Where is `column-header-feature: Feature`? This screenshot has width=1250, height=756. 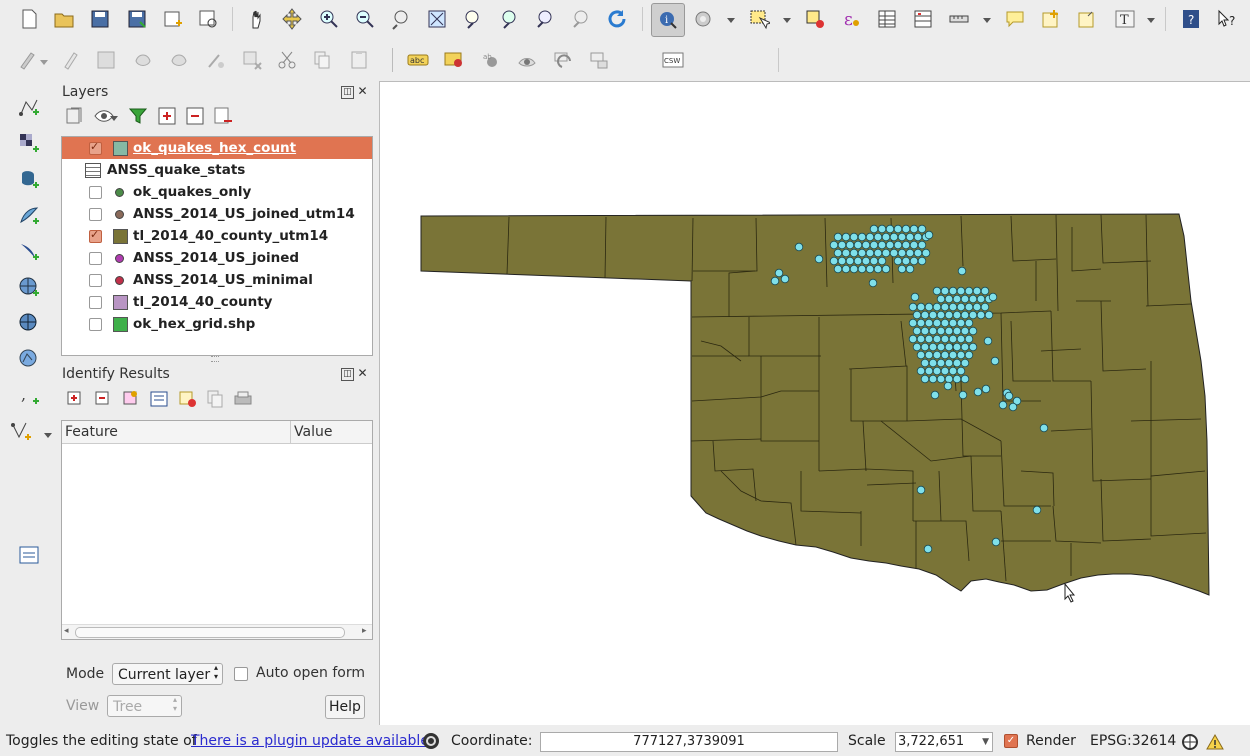 column-header-feature: Feature is located at coordinates (176, 432).